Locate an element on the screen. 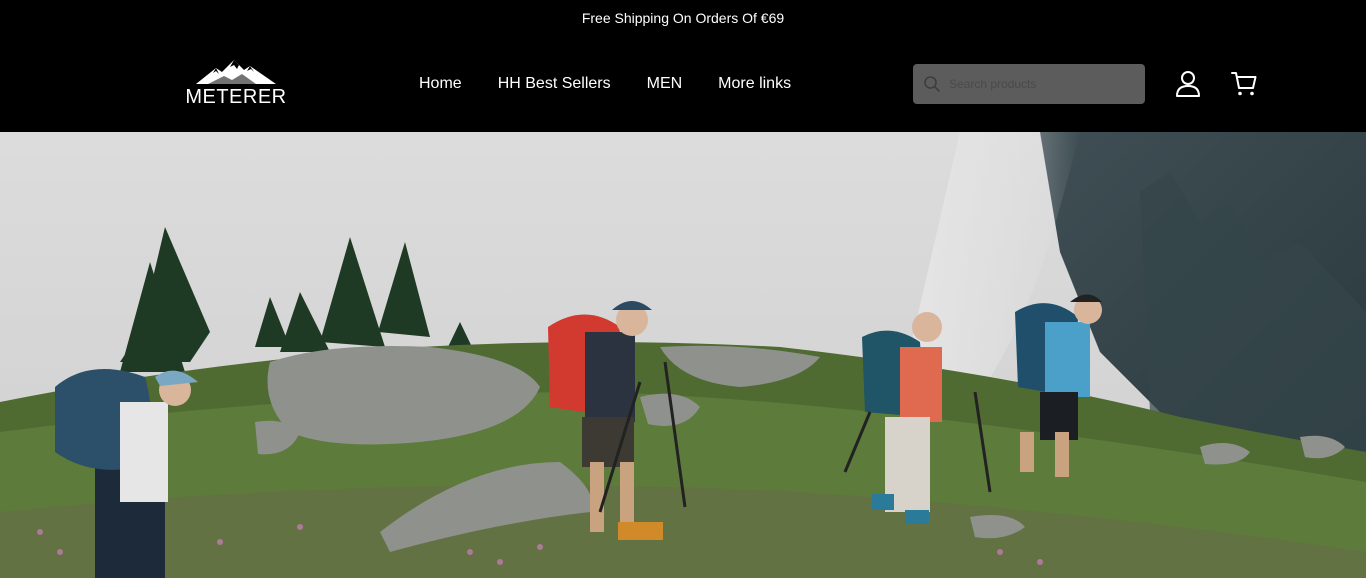  search-icon is located at coordinates (932, 84).